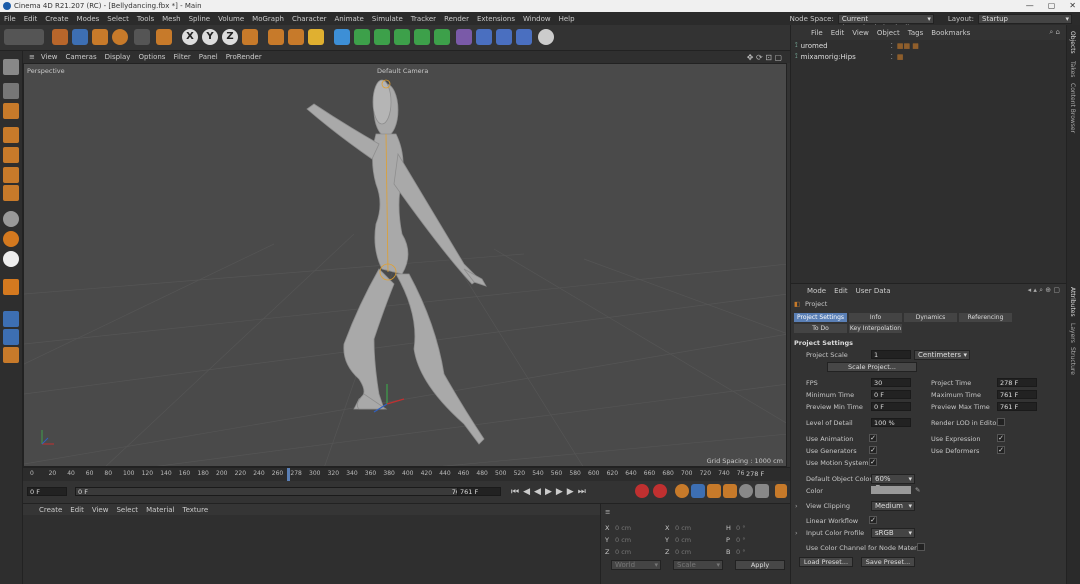  Describe the element at coordinates (47, 491) in the screenshot. I see `start-frame-field: 0 F` at that location.